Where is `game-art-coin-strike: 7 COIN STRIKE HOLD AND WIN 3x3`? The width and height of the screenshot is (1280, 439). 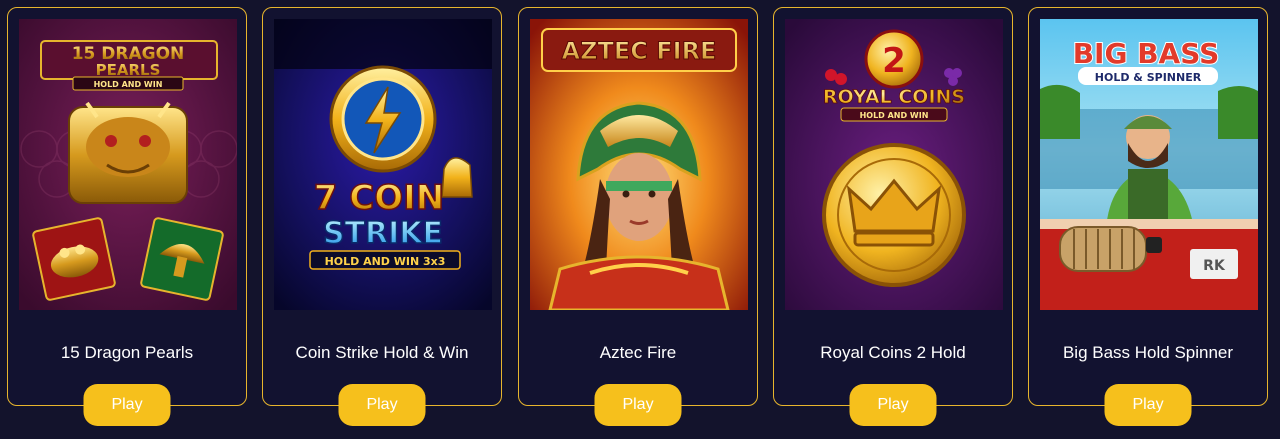 game-art-coin-strike: 7 COIN STRIKE HOLD AND WIN 3x3 is located at coordinates (383, 164).